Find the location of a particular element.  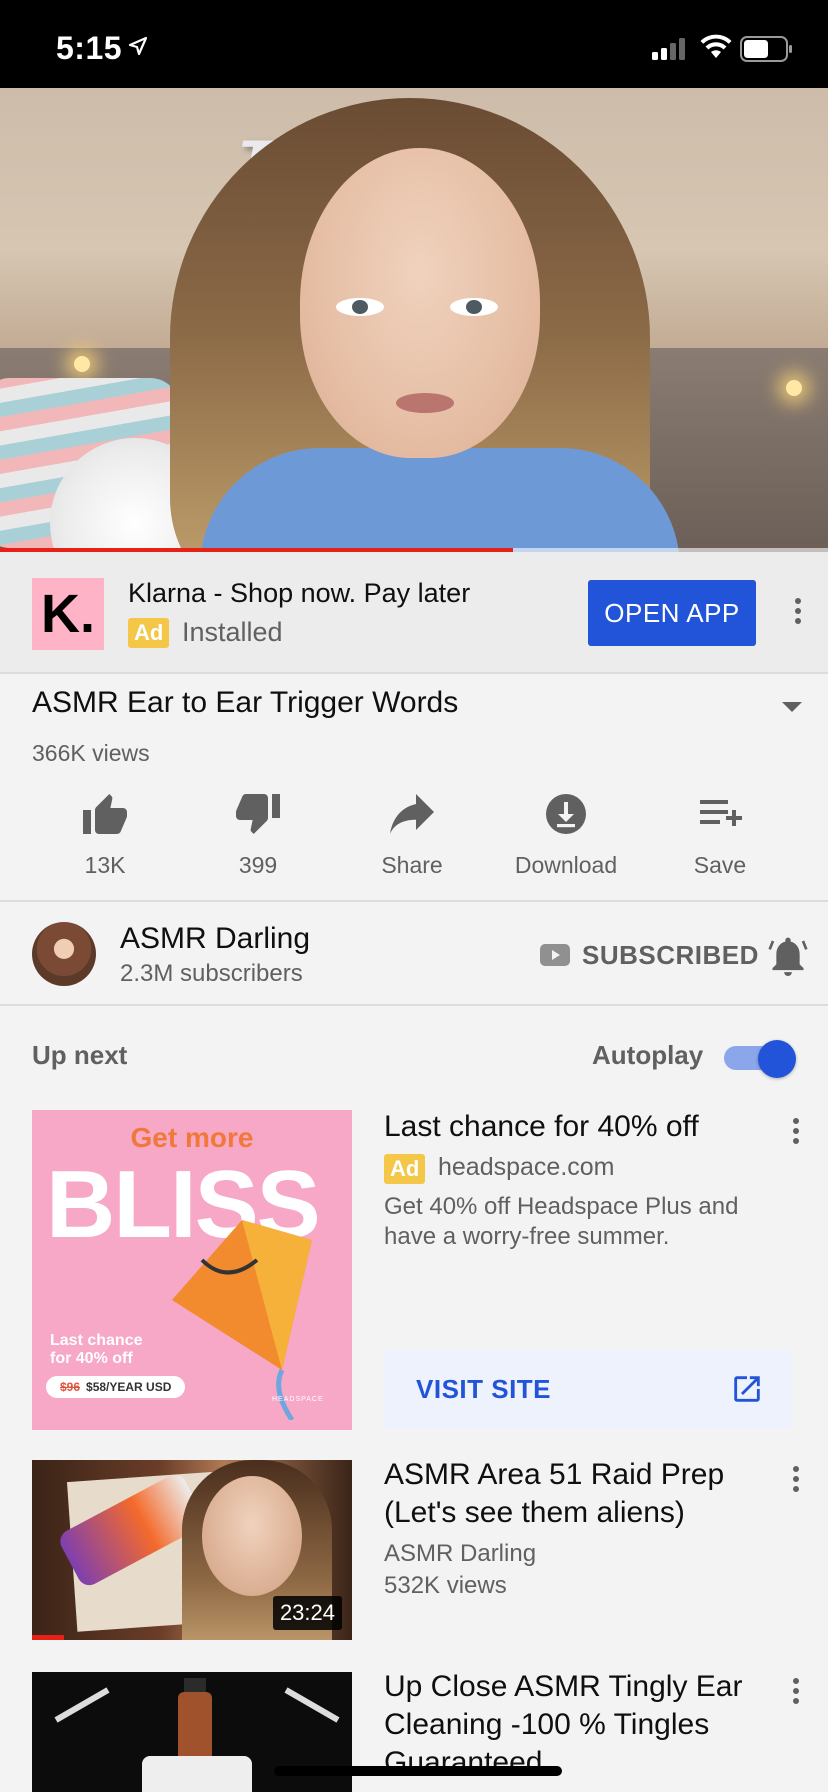

visit-site-button: VISIT SITE is located at coordinates (588, 1389).